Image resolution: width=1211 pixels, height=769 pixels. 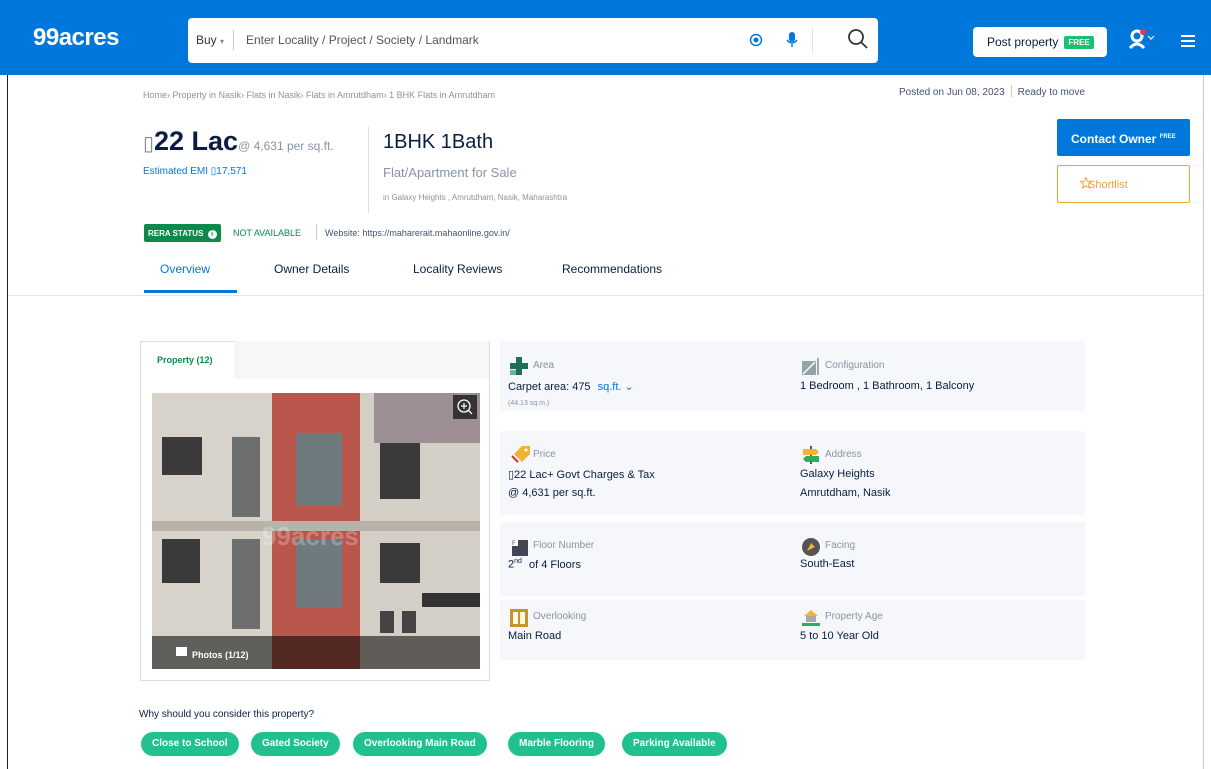 What do you see at coordinates (544, 454) in the screenshot?
I see `price-label: Price` at bounding box center [544, 454].